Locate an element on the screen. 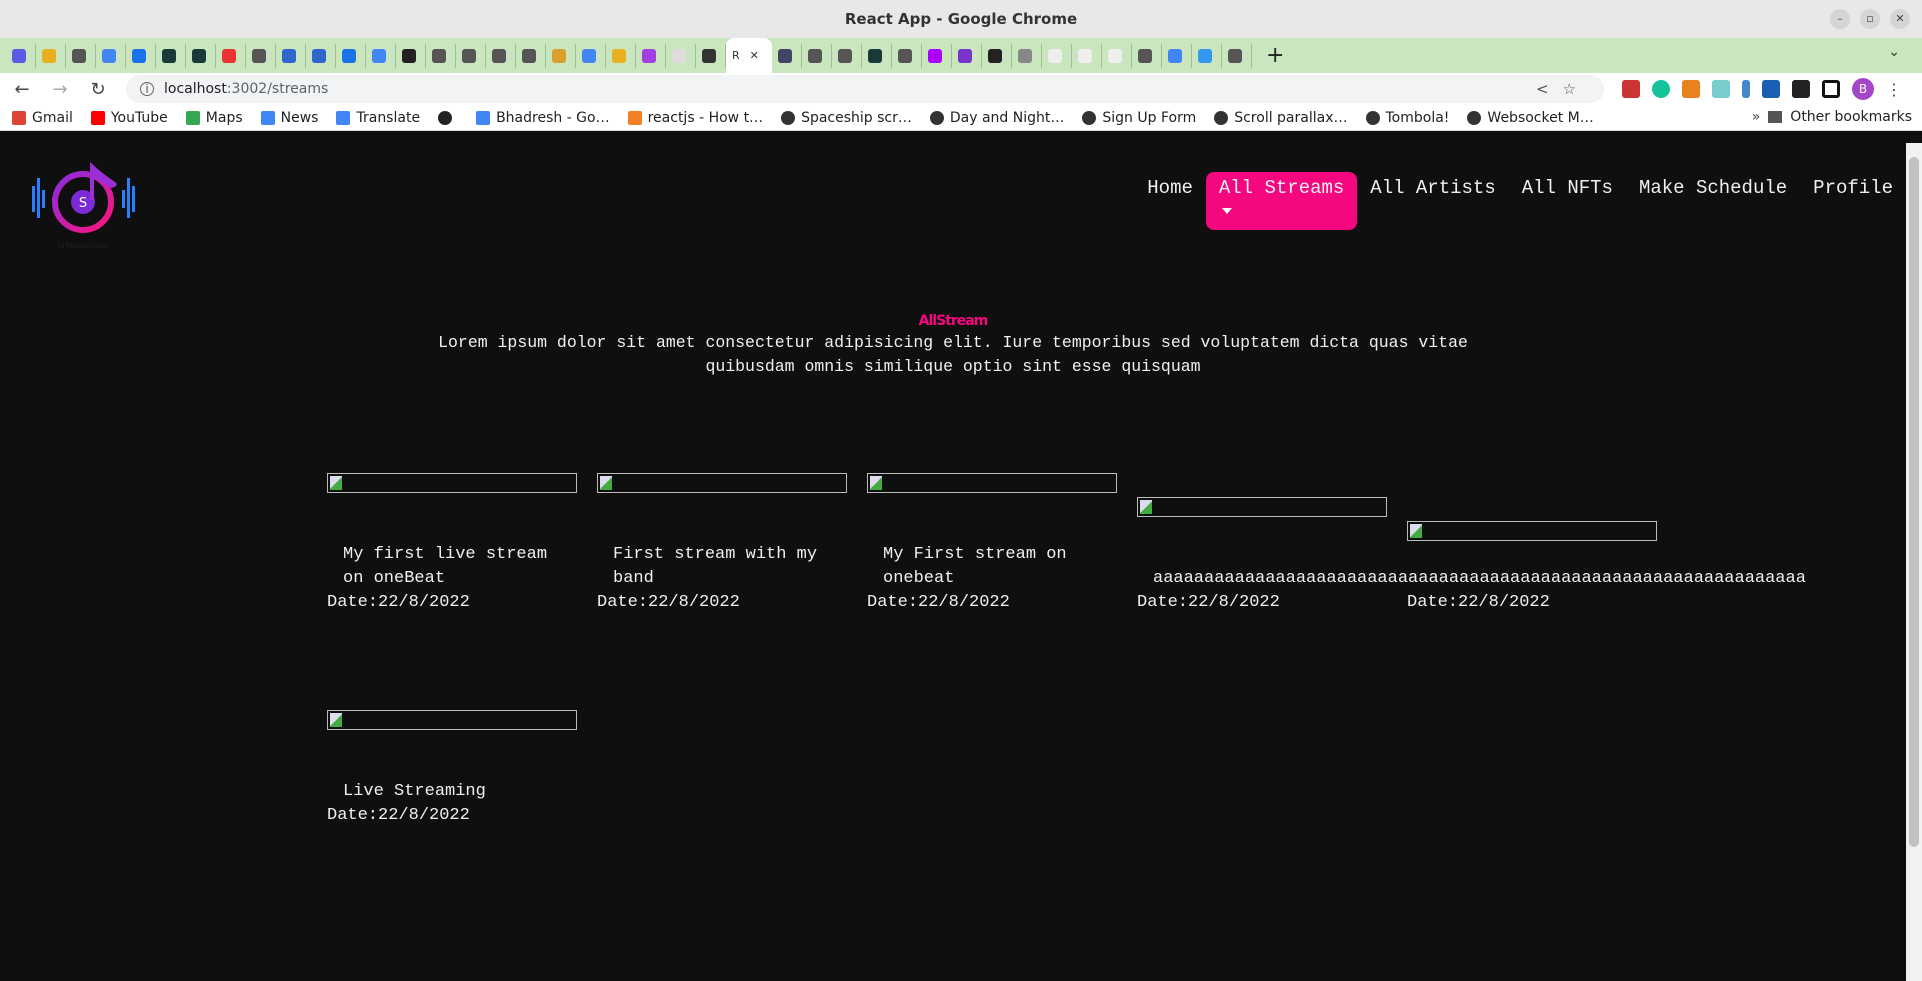 This screenshot has height=981, width=1922. bookmark-item is located at coordinates (448, 117).